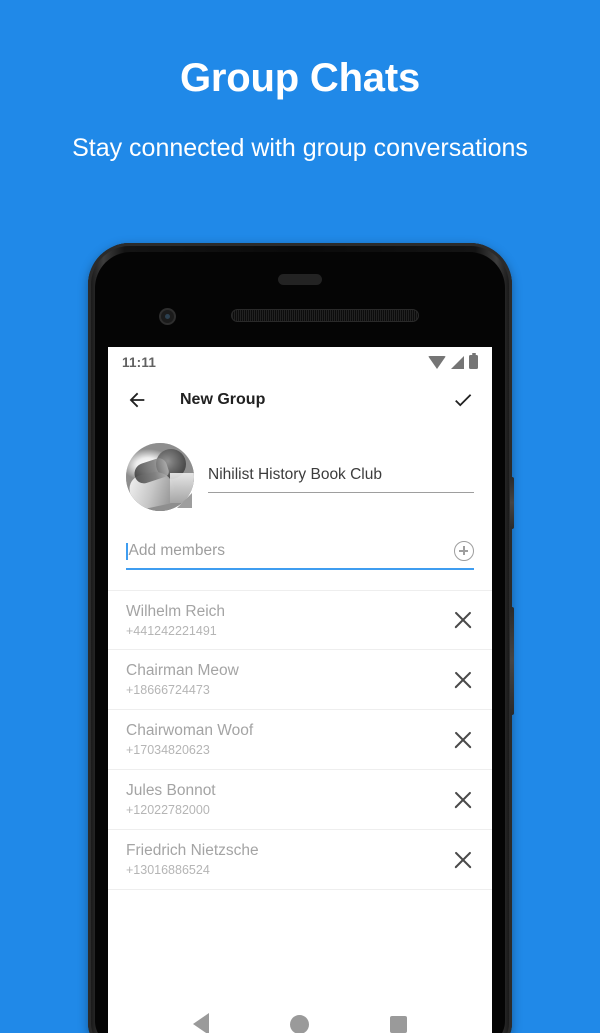 This screenshot has width=600, height=1033. I want to click on member-info: Wilhelm Reich +441242221491, so click(289, 620).